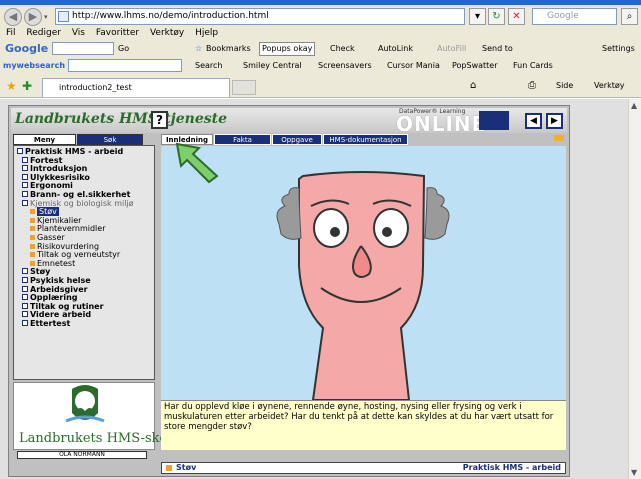 The width and height of the screenshot is (641, 479). Describe the element at coordinates (320, 86) in the screenshot. I see `tab-strip: ★ ✚ introduction2_test ⌂ ⎙ Side Verktøy` at that location.